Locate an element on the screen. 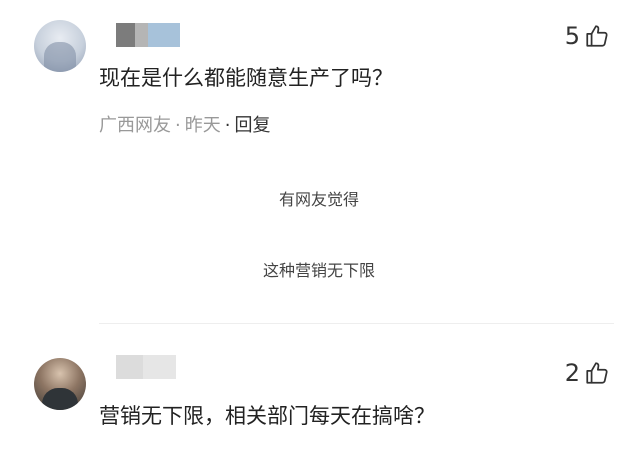 Image resolution: width=638 pixels, height=449 pixels. like-count: 5 is located at coordinates (572, 36).